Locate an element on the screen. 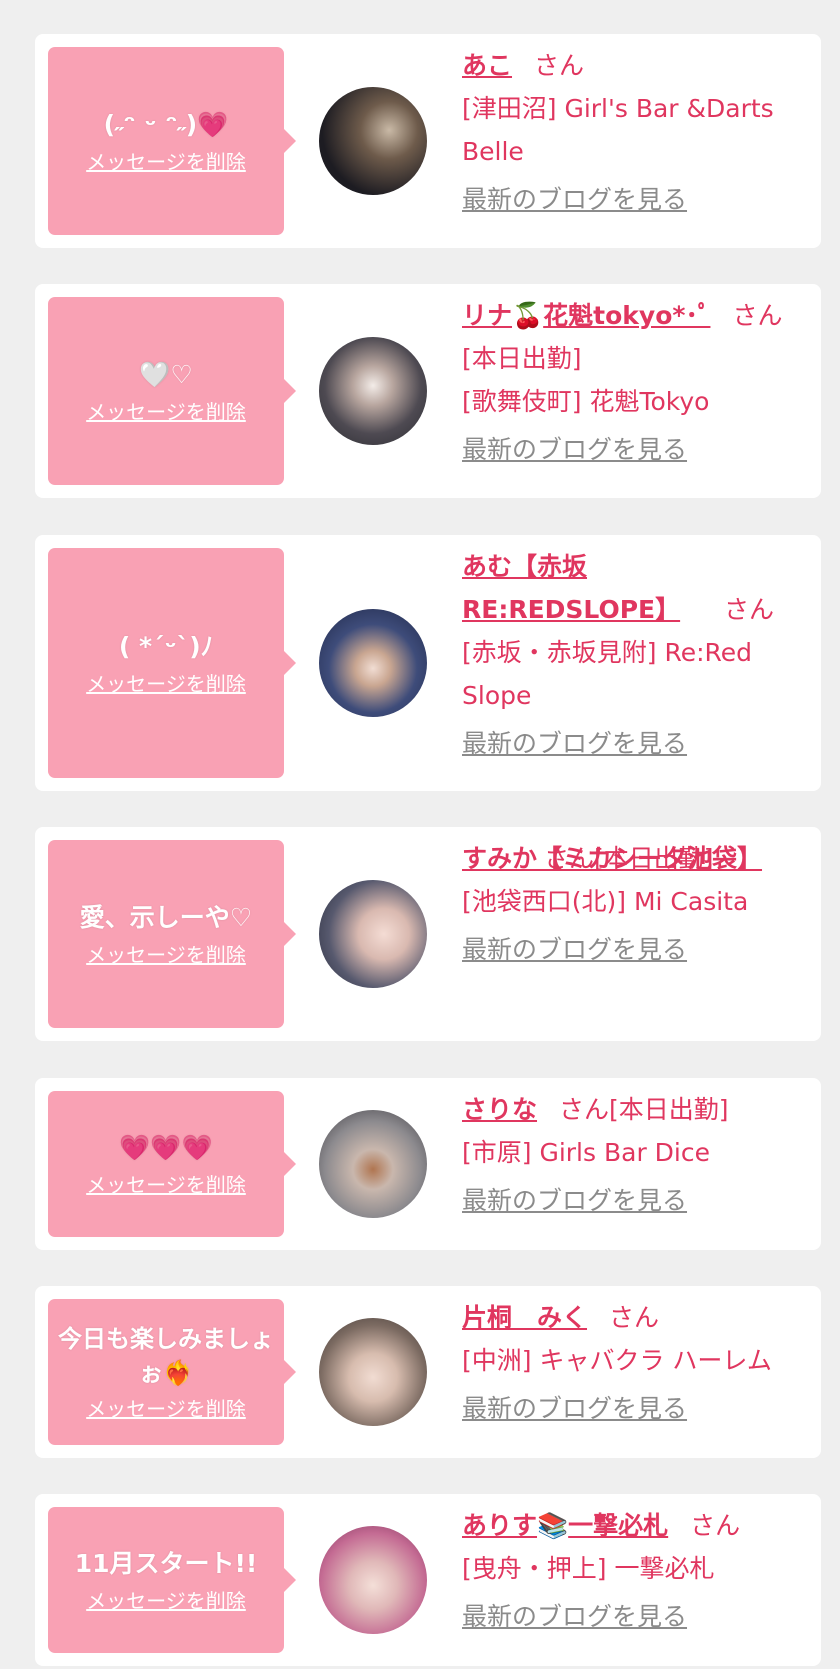 Image resolution: width=840 pixels, height=1669 pixels. shop-info: [曳舟・押上] 一撃必札 is located at coordinates (588, 1568).